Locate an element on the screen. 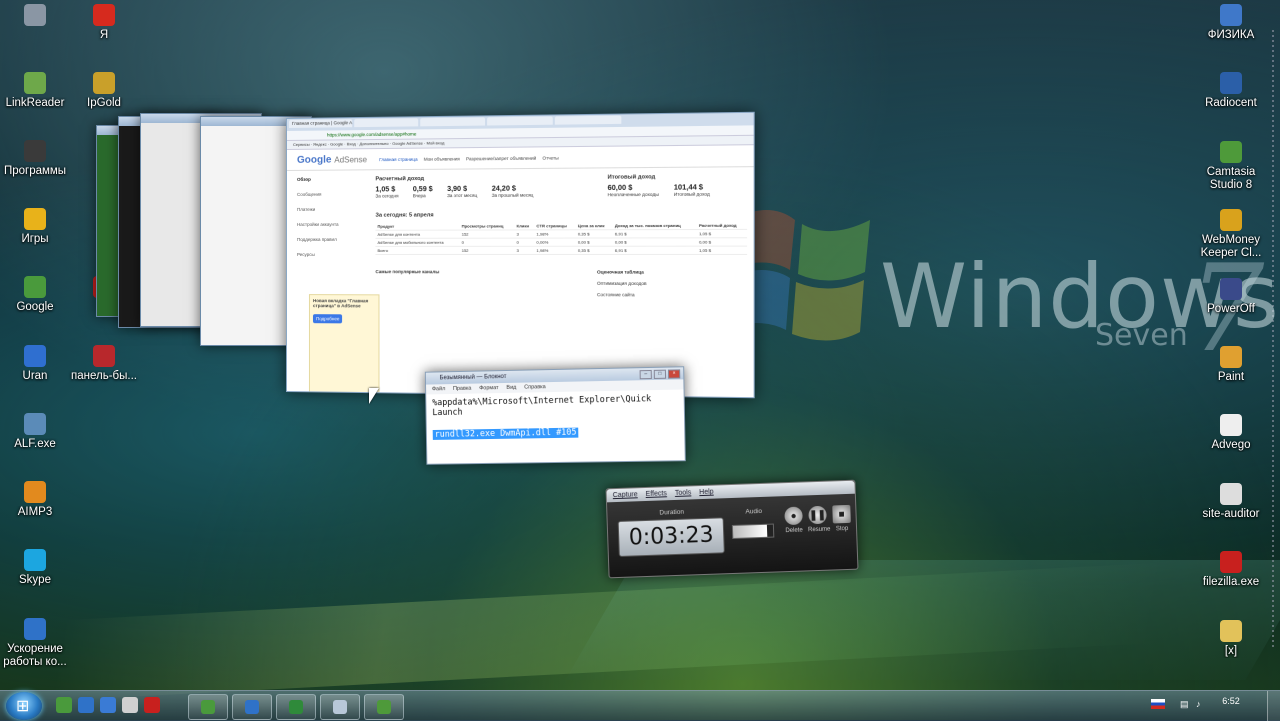 The width and height of the screenshot is (1280, 721). desktop-icon-ipgold: IpGold is located at coordinates (104, 91).